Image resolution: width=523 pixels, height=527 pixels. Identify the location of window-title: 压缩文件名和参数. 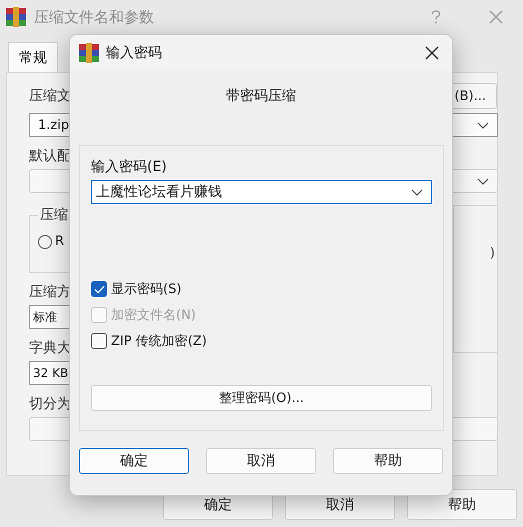
(94, 17).